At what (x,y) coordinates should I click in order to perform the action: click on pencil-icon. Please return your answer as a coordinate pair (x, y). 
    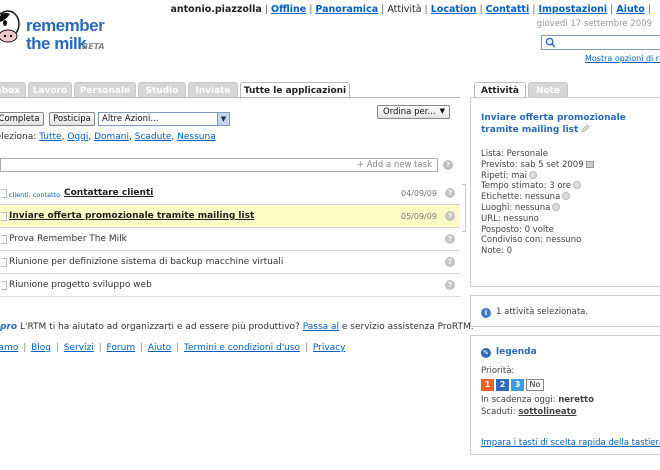
    Looking at the image, I should click on (585, 128).